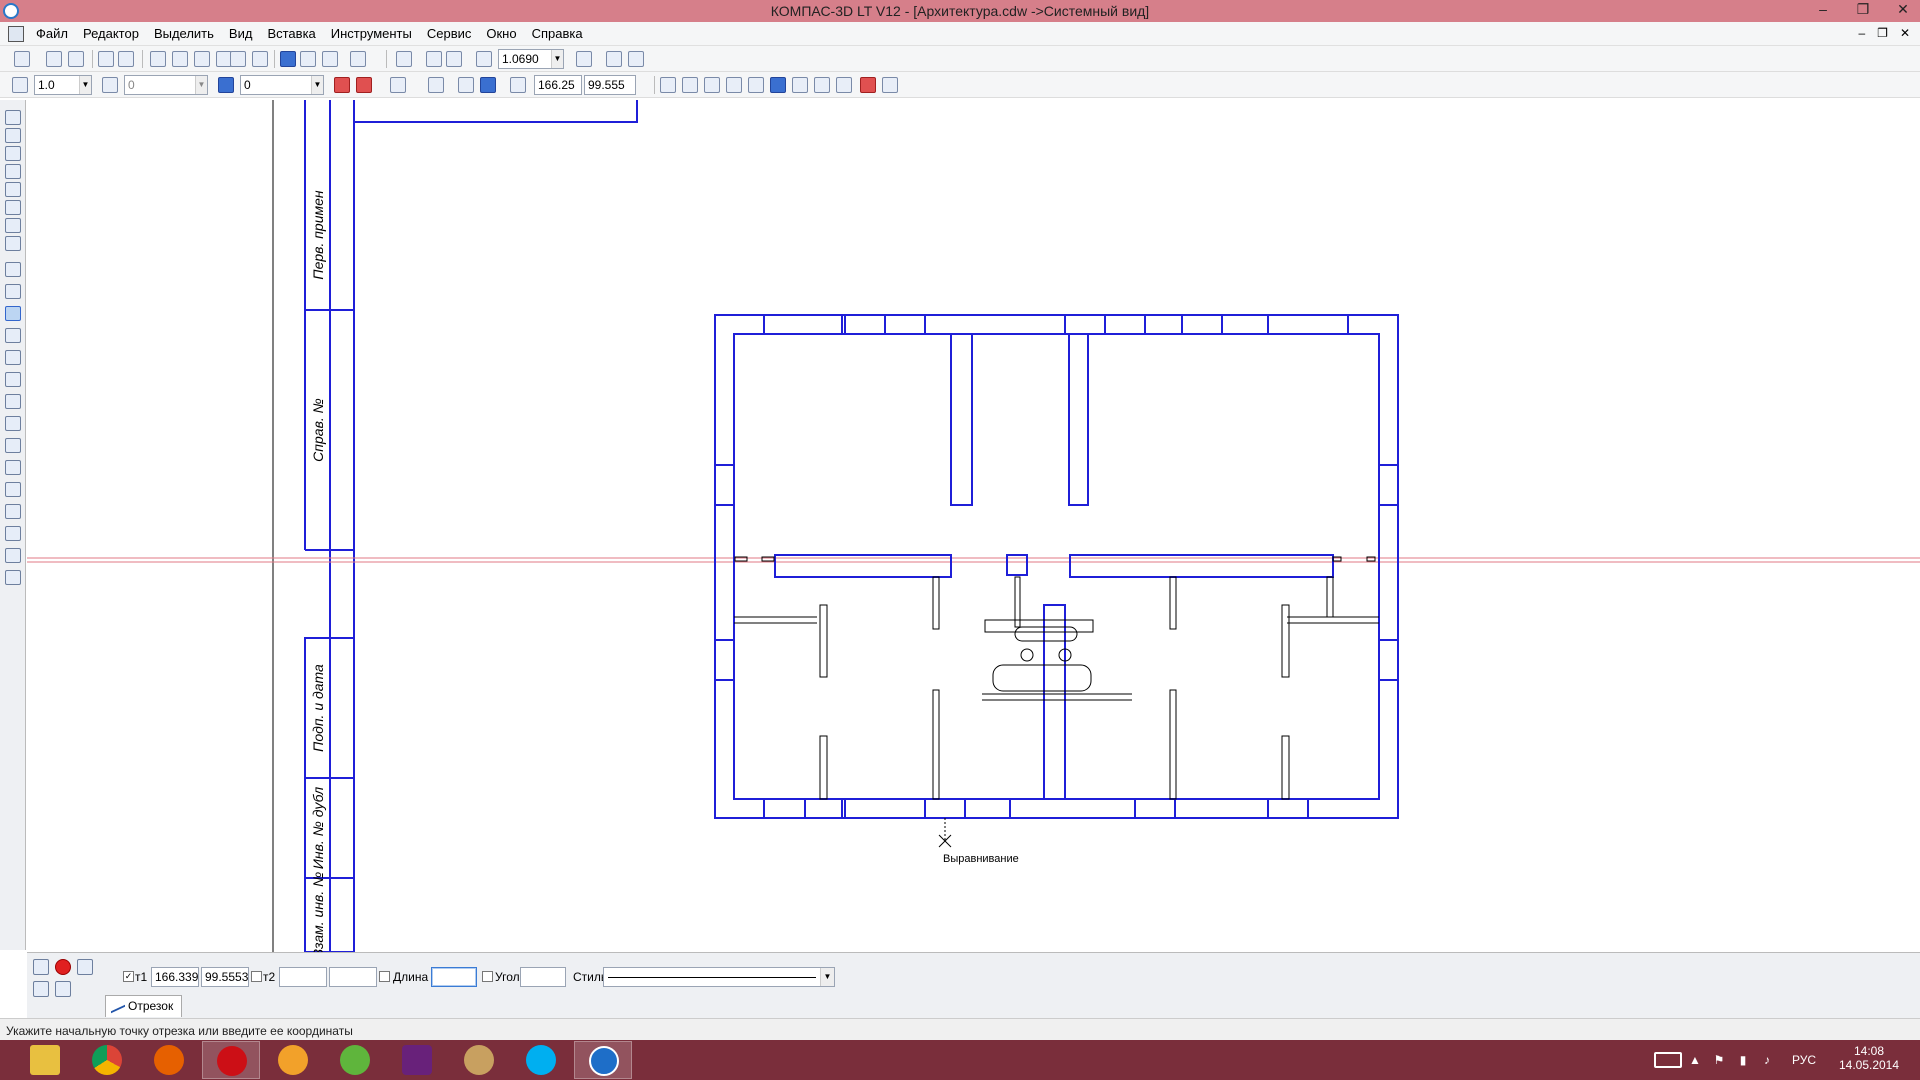 The image size is (1920, 1080). Describe the element at coordinates (308, 59) in the screenshot. I see `redo-icon` at that location.